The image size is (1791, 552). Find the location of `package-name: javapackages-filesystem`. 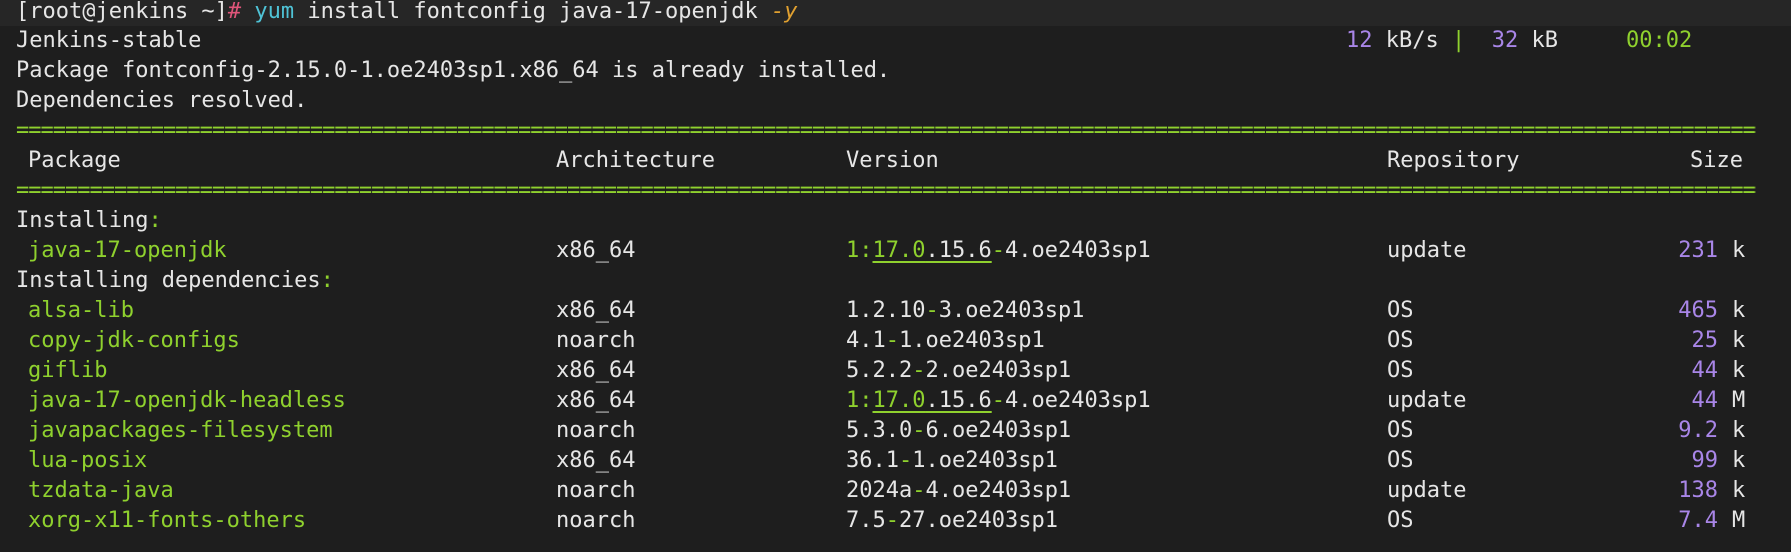

package-name: javapackages-filesystem is located at coordinates (180, 430).